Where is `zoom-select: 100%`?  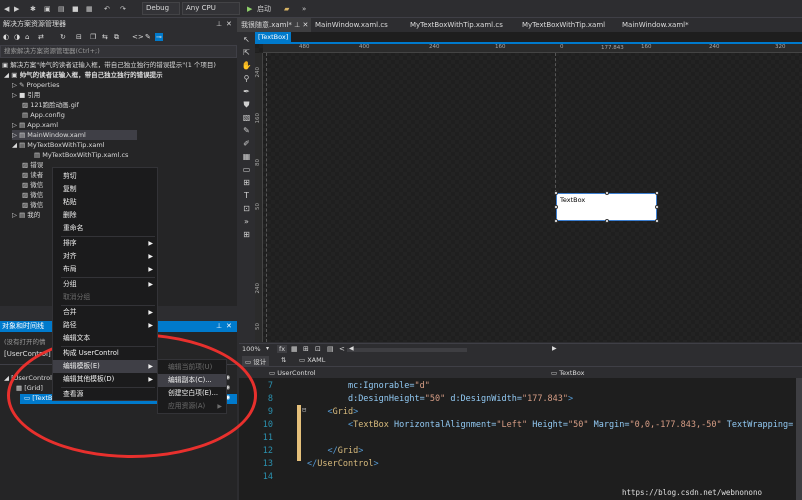
zoom-select: 100% is located at coordinates (251, 349).